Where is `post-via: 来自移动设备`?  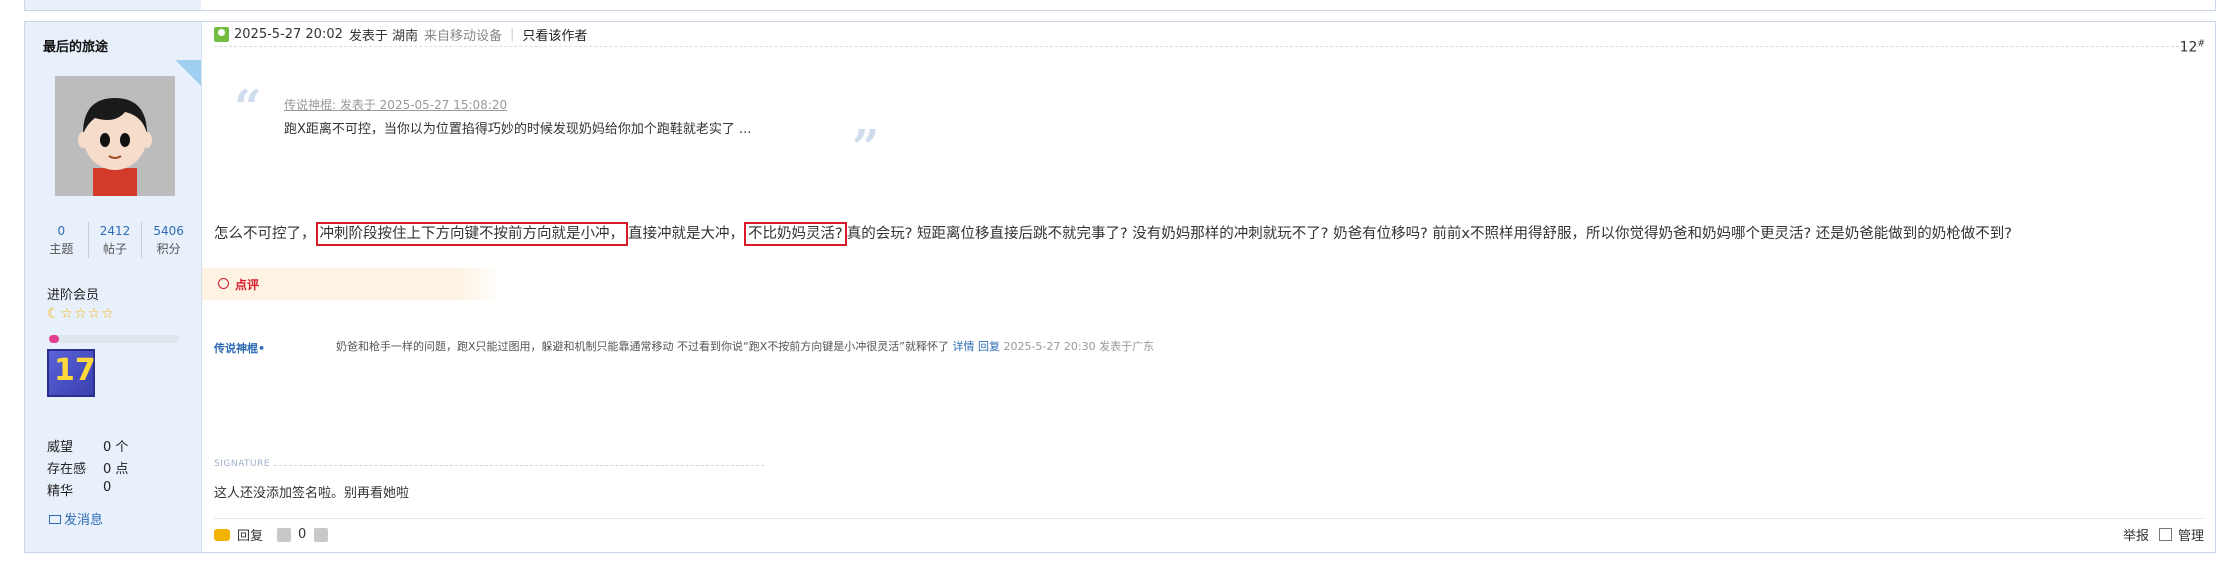 post-via: 来自移动设备 is located at coordinates (463, 36).